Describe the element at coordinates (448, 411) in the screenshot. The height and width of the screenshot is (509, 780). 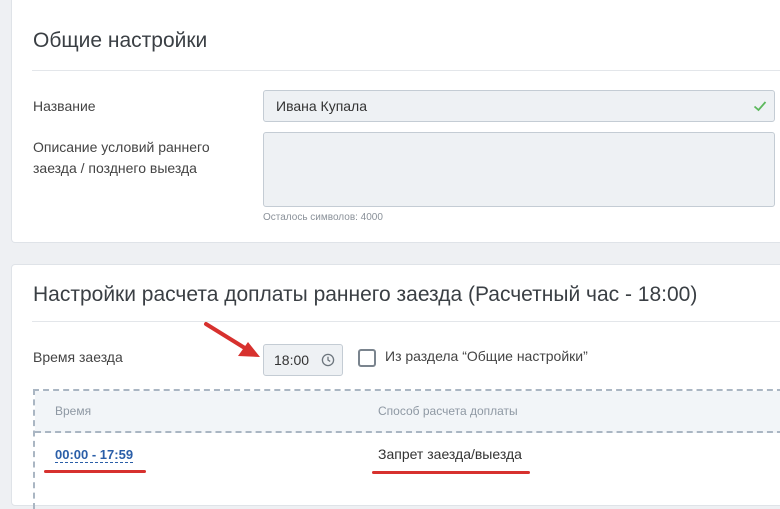
I see `column-header-method: Способ расчета доплаты` at that location.